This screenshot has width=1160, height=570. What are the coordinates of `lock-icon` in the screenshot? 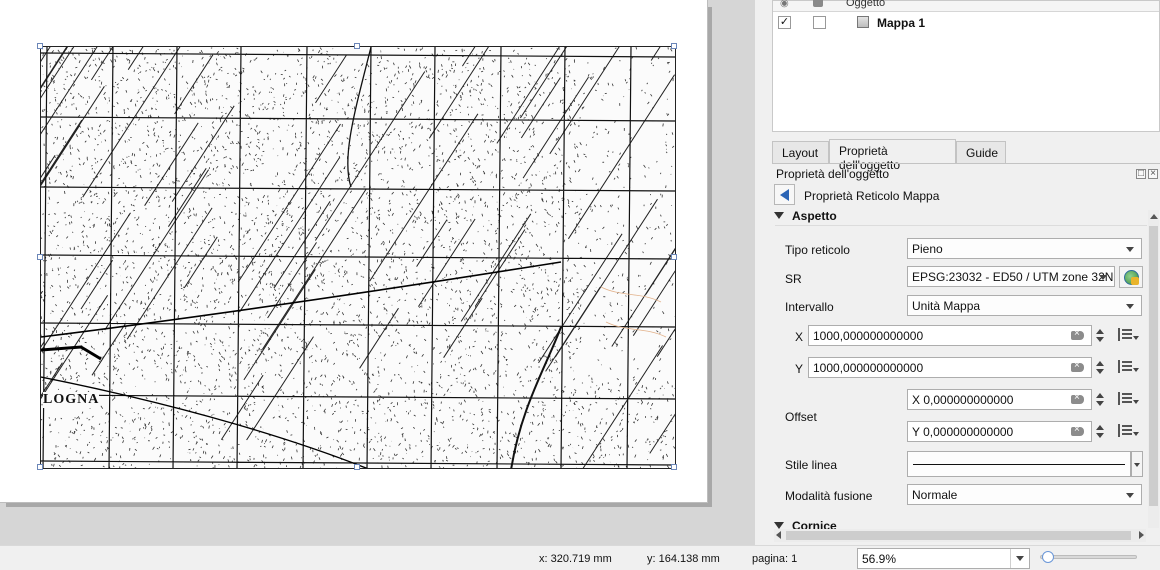 It's located at (818, 3).